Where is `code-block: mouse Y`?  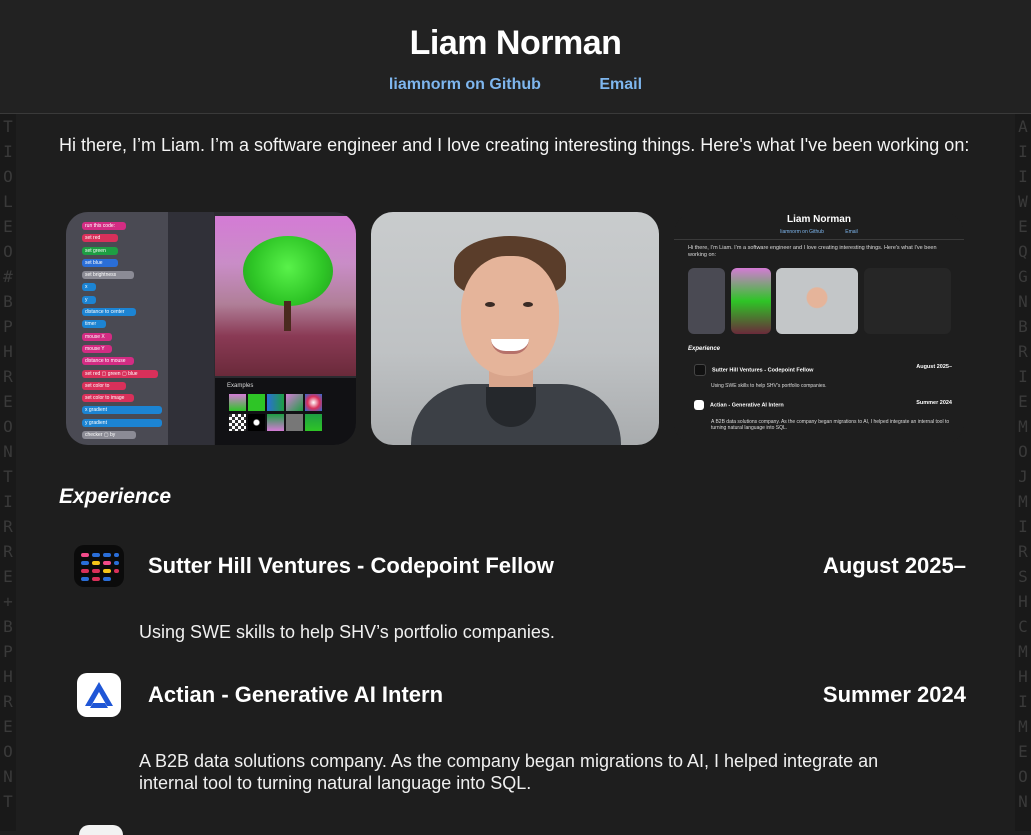 code-block: mouse Y is located at coordinates (97, 348).